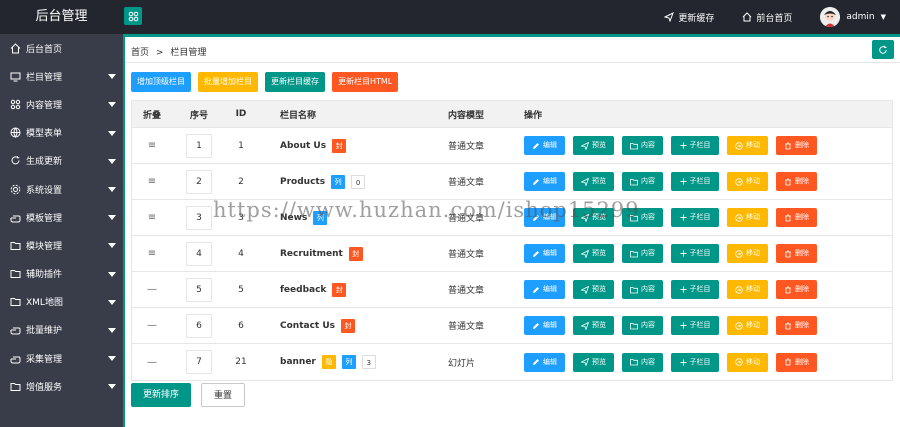 The image size is (900, 427). Describe the element at coordinates (303, 290) in the screenshot. I see `column-name-link: feedback` at that location.